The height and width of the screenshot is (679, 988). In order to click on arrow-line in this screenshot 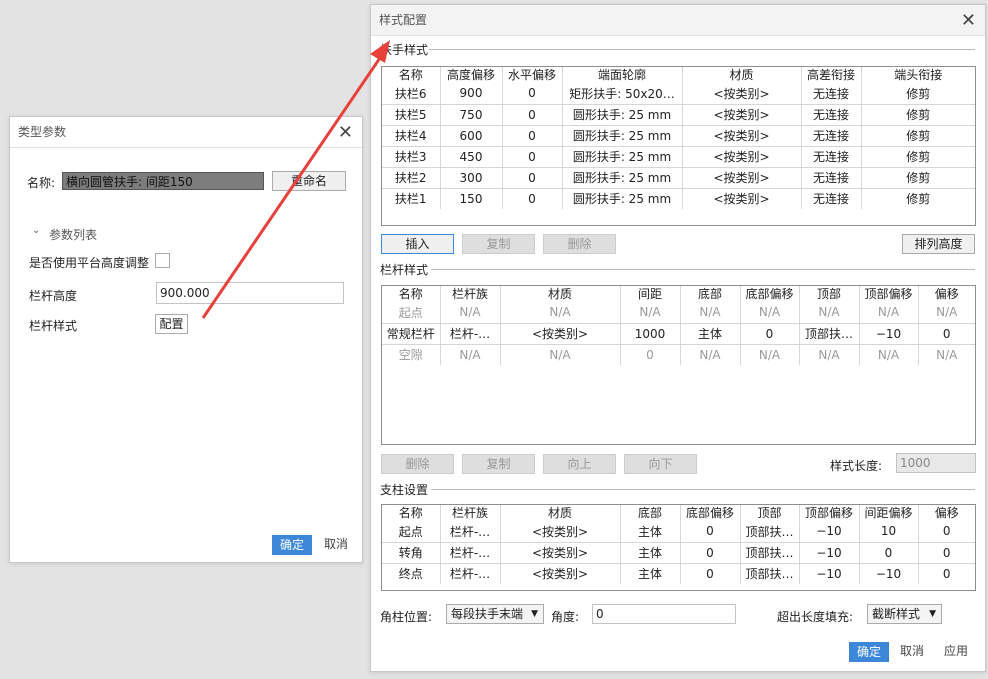, I will do `click(292, 186)`.